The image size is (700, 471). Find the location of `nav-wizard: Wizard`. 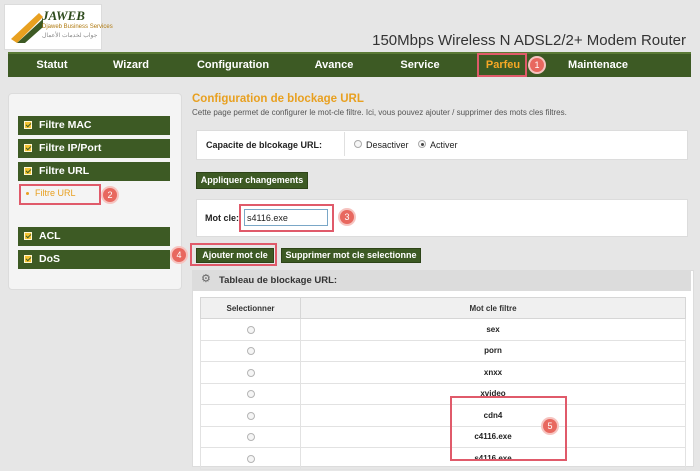

nav-wizard: Wizard is located at coordinates (131, 65).